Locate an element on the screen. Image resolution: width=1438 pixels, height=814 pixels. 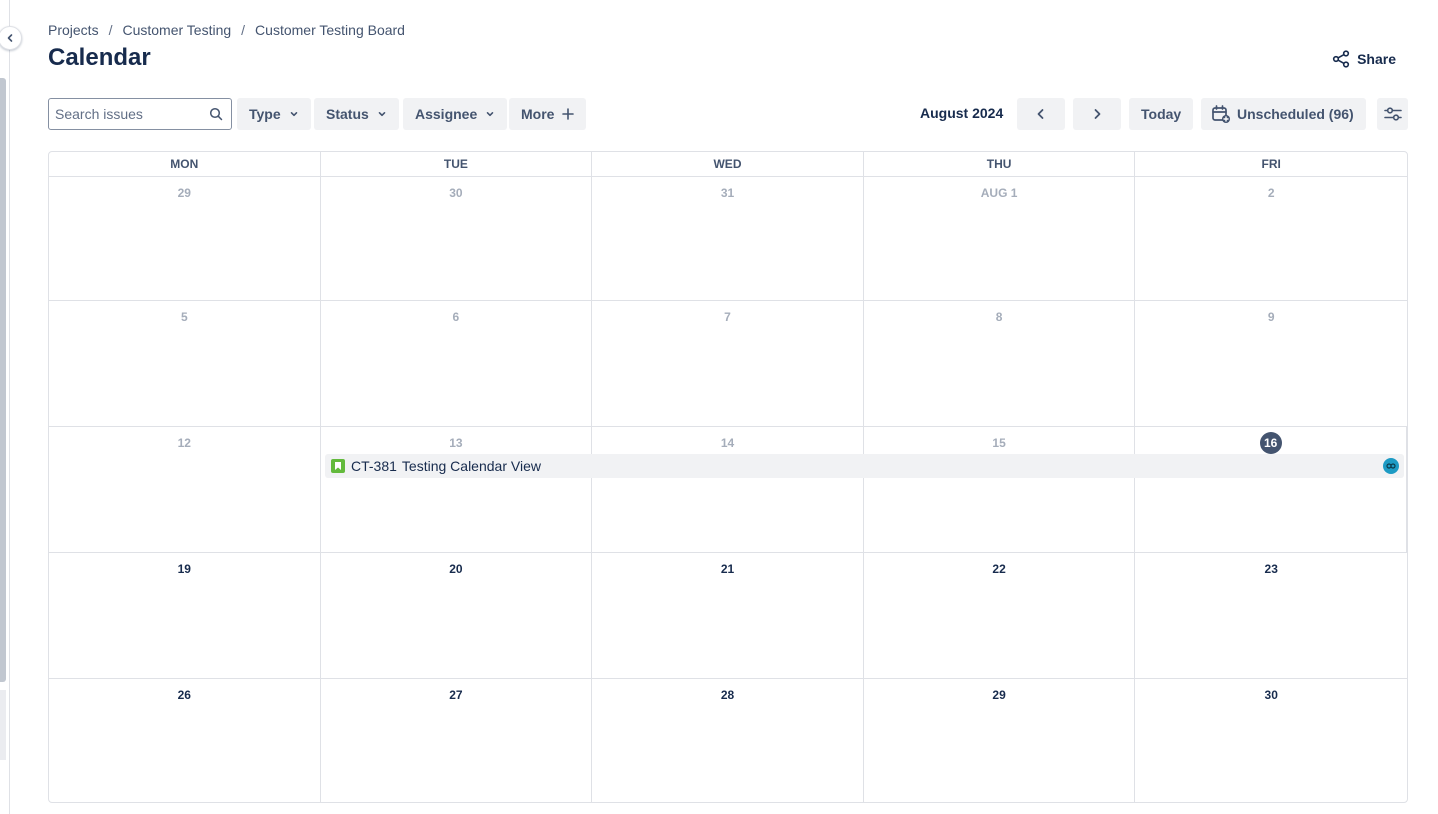
search-box is located at coordinates (140, 114).